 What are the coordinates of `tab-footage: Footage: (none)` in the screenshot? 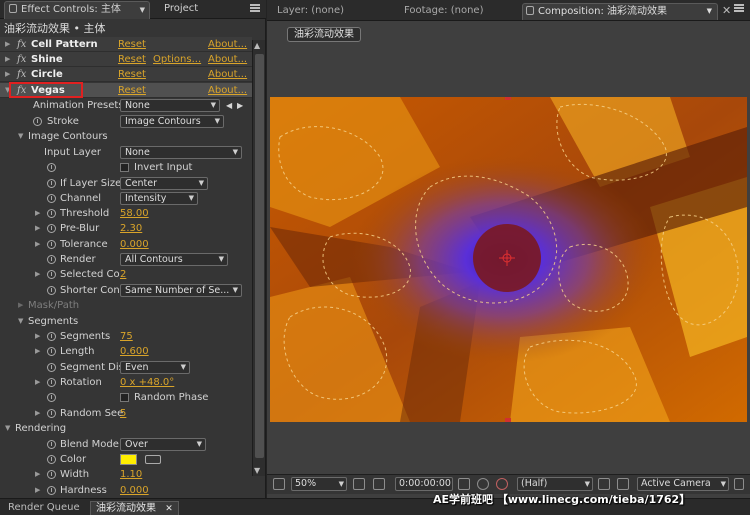 It's located at (443, 11).